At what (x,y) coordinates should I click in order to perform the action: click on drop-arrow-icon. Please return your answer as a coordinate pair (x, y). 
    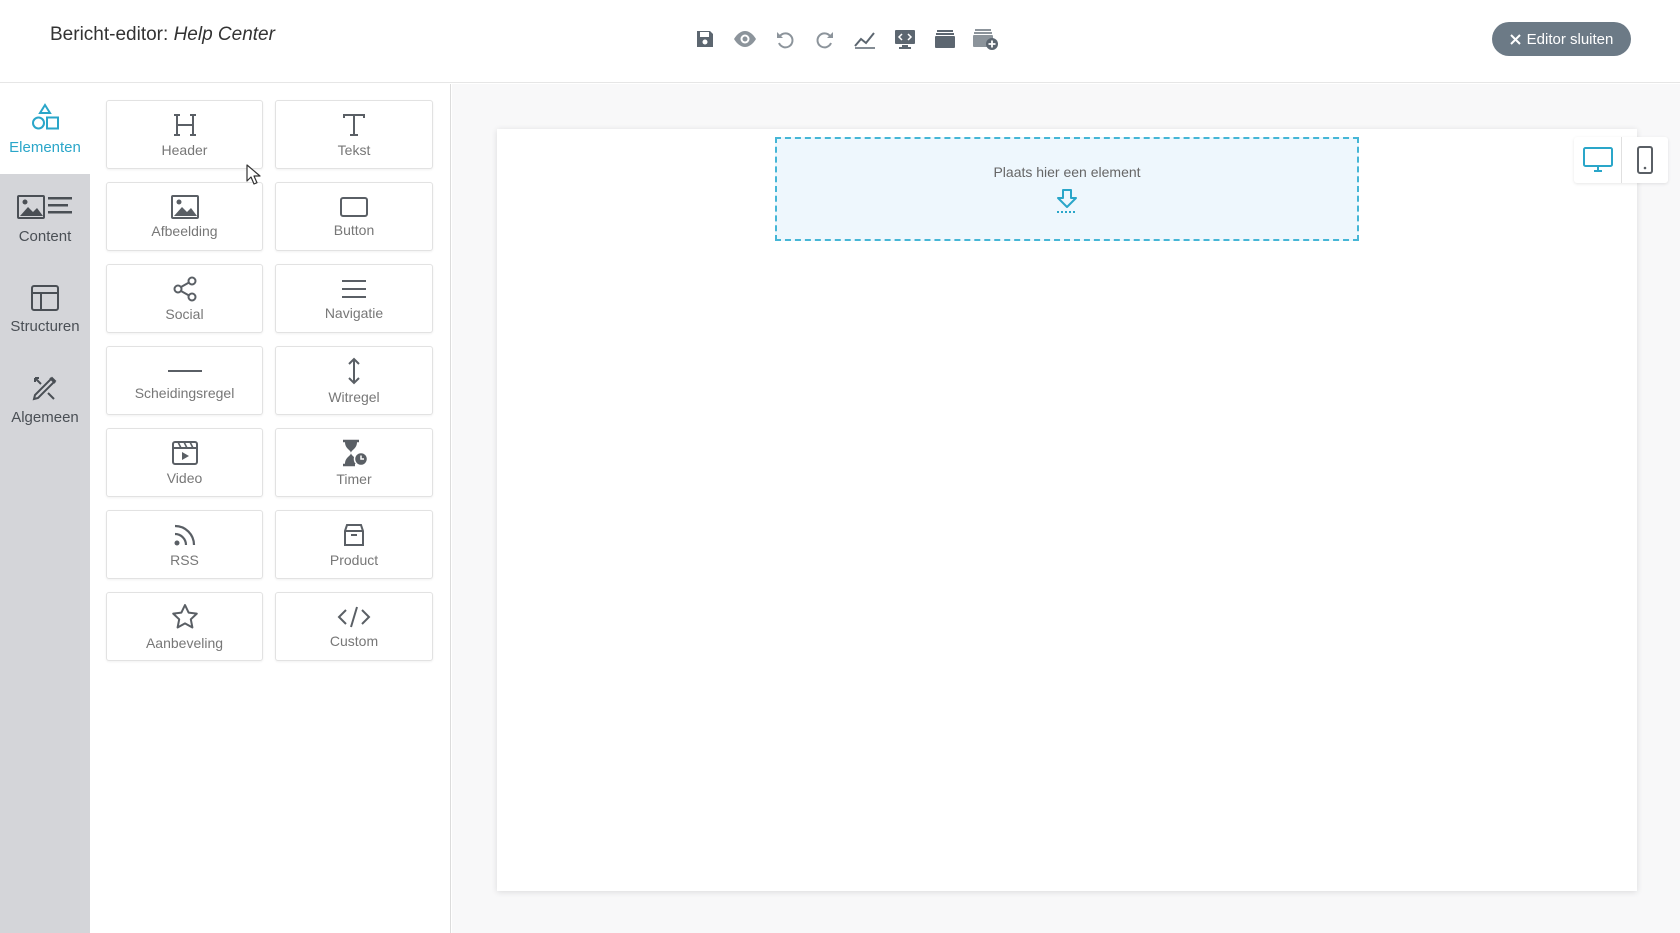
    Looking at the image, I should click on (1067, 201).